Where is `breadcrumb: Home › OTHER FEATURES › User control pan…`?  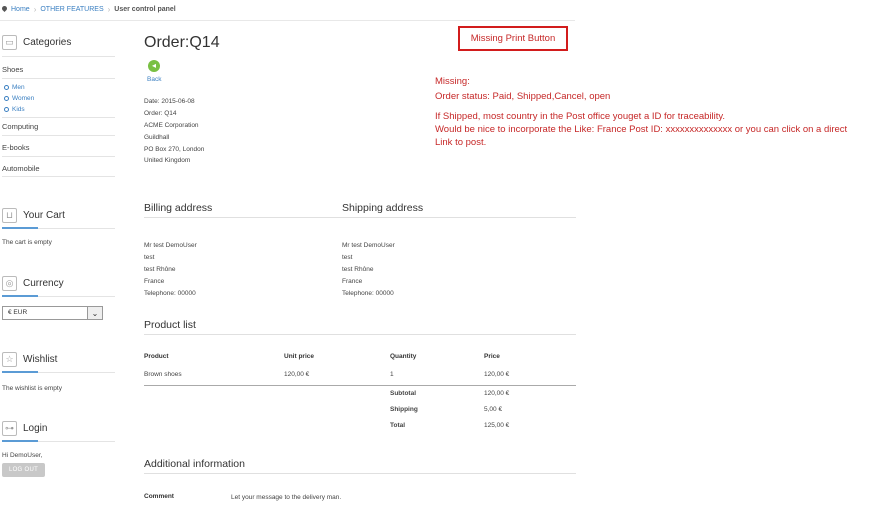 breadcrumb: Home › OTHER FEATURES › User control pan… is located at coordinates (89, 9).